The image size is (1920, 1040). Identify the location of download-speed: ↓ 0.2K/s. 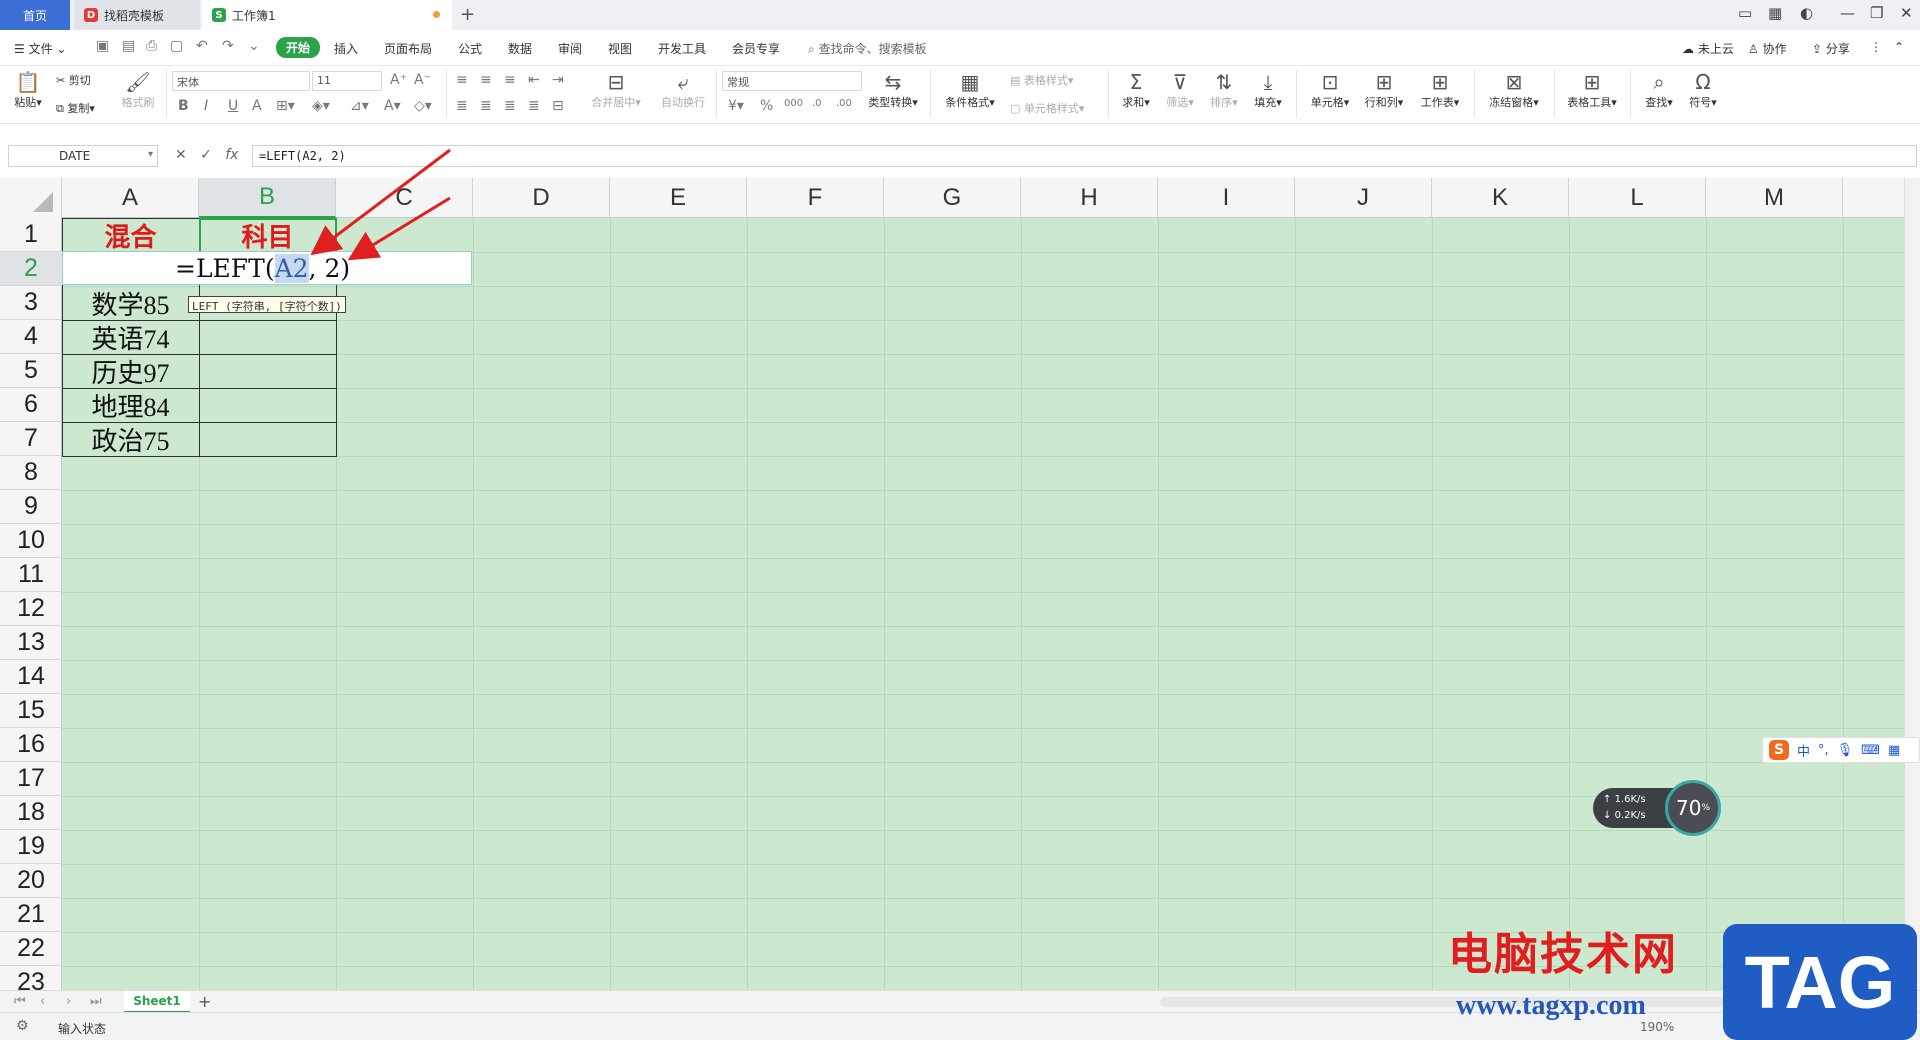
(1624, 815).